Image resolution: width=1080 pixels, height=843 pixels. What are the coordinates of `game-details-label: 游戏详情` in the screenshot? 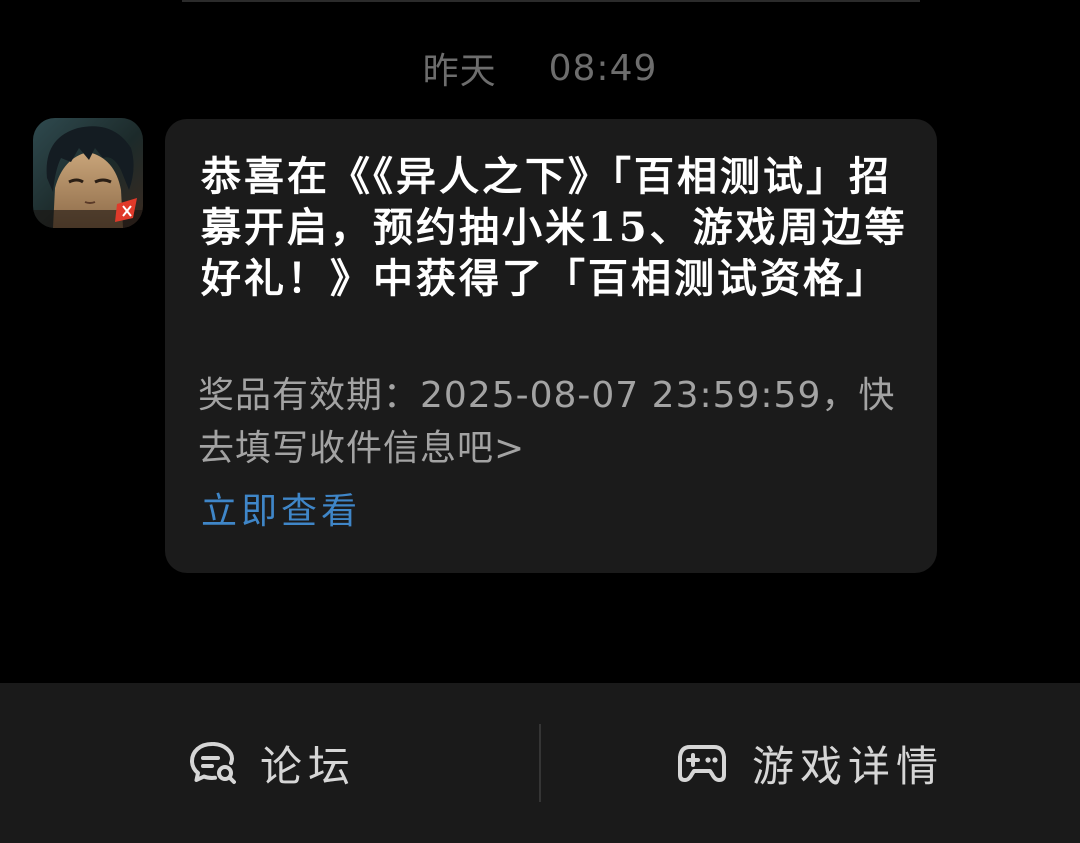 It's located at (848, 766).